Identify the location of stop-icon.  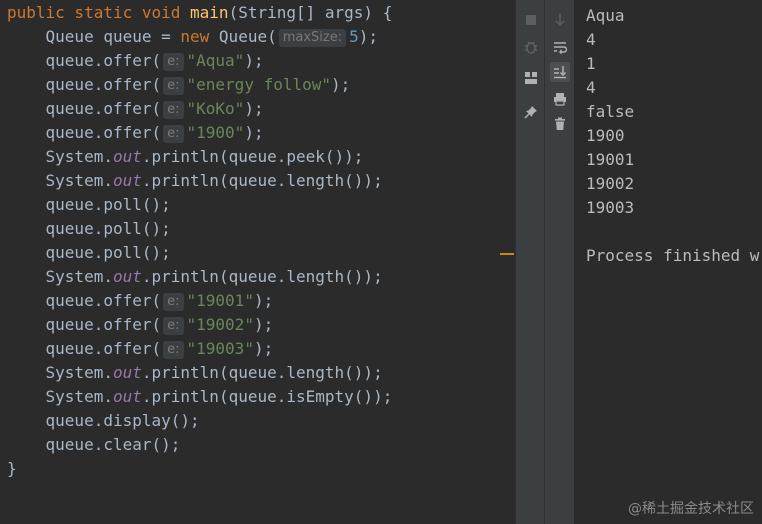
(531, 20).